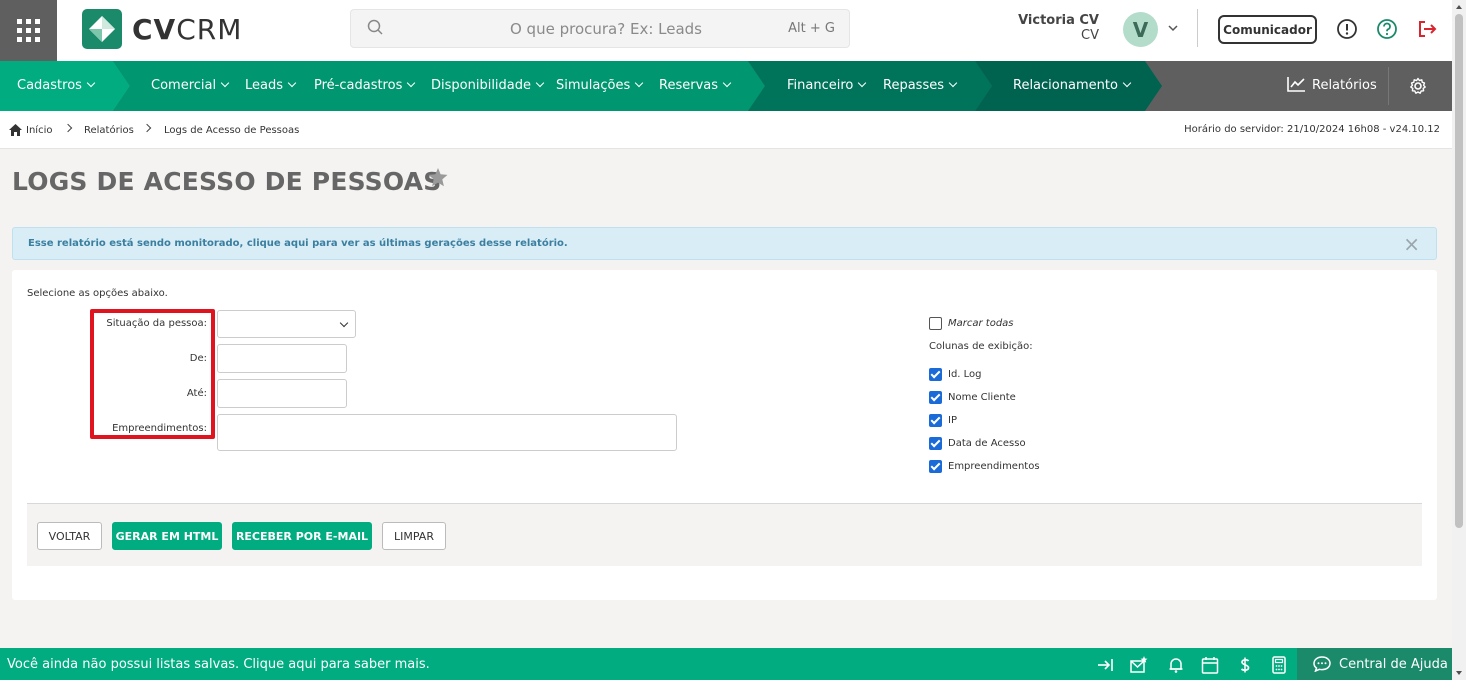 This screenshot has height=680, width=1466. I want to click on central-ajuda-label: Central de Ajuda, so click(1393, 664).